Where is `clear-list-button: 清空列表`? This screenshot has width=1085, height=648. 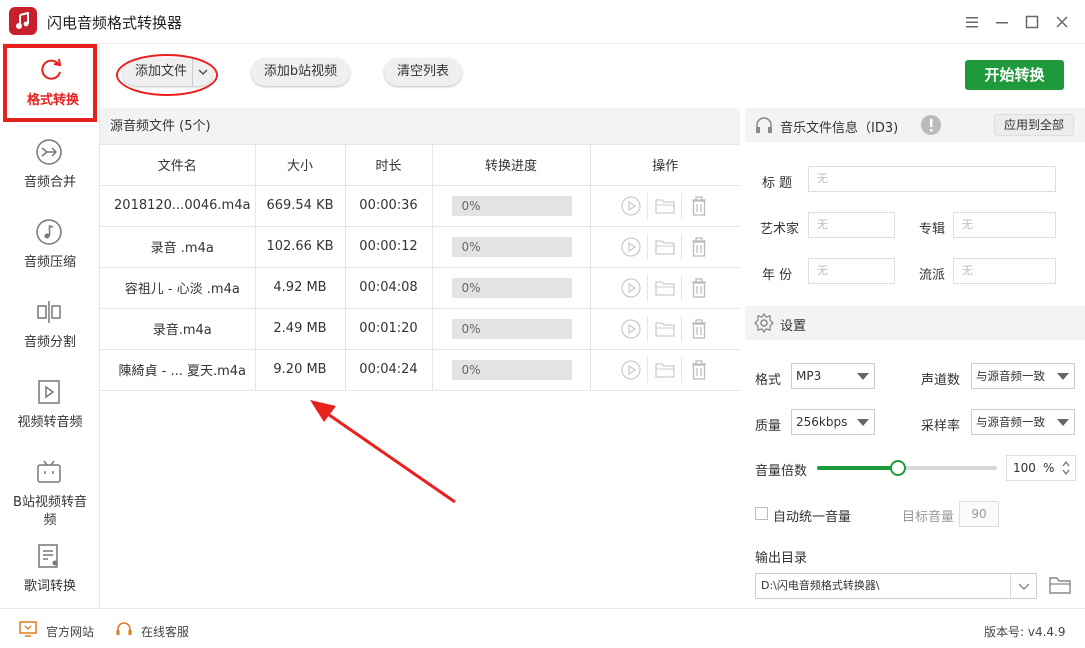
clear-list-button: 清空列表 is located at coordinates (423, 72).